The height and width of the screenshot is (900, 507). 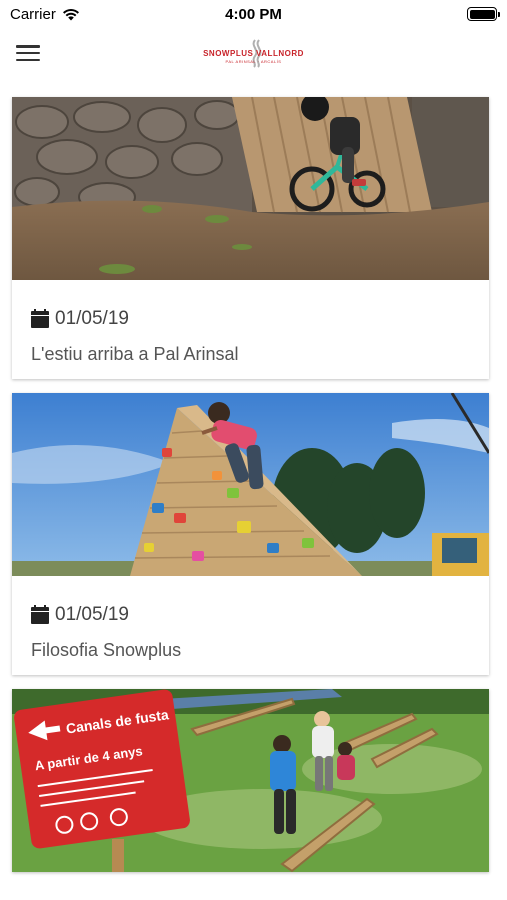 I want to click on card-body: 01/05/19 Filosofia Snowplus, so click(x=250, y=625).